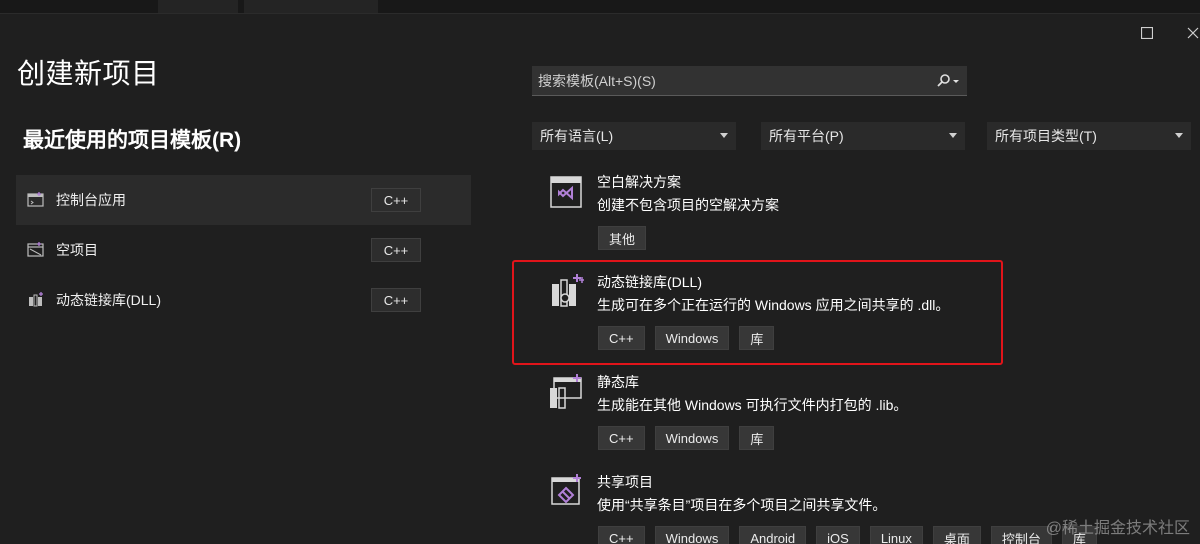  Describe the element at coordinates (742, 505) in the screenshot. I see `template-description: 使用“共享条目”项目在多个项目之间共享文件。` at that location.